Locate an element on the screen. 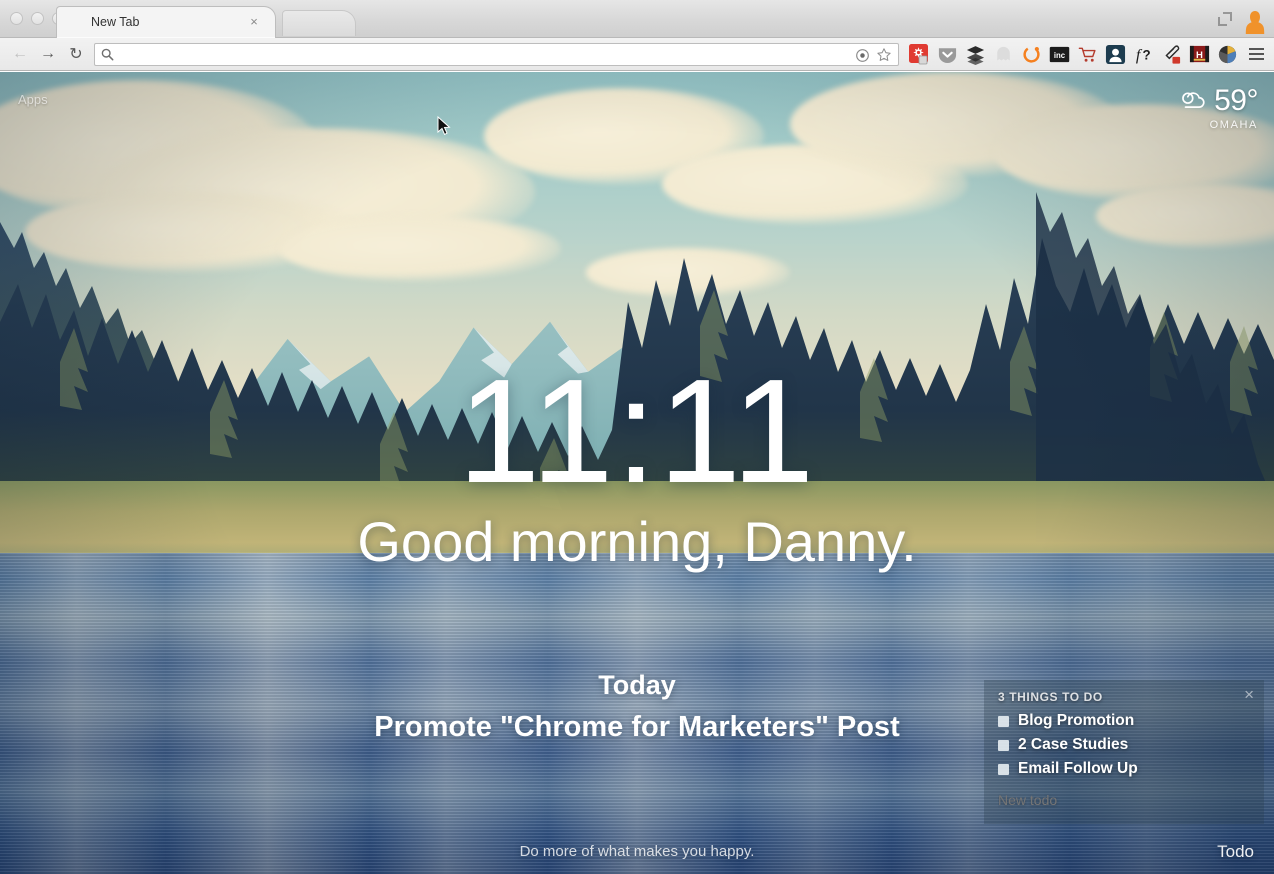  weather-temperature: 59° is located at coordinates (1236, 100).